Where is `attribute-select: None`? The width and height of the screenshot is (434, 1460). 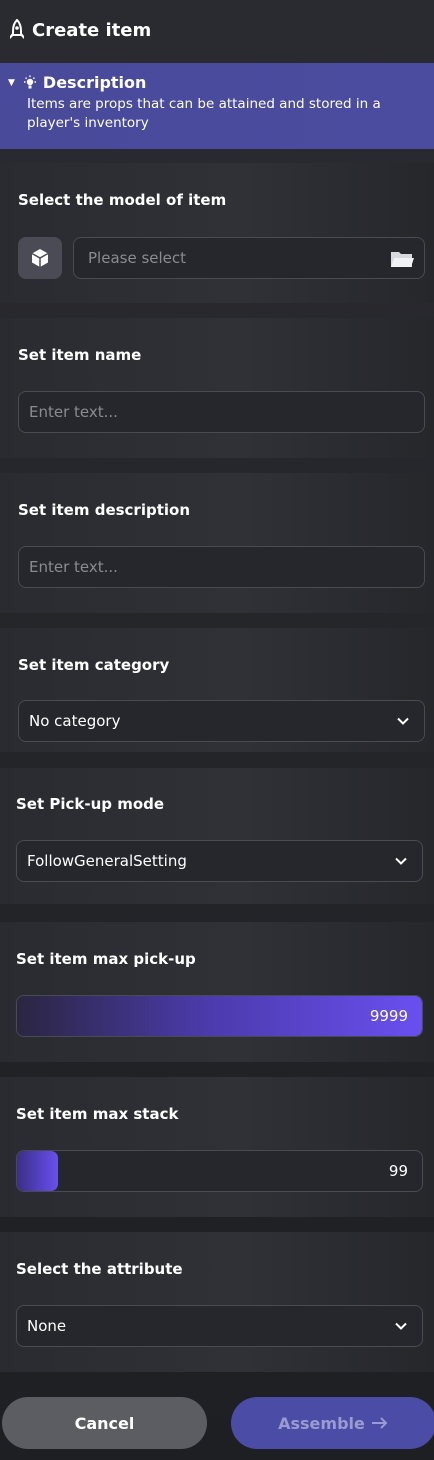
attribute-select: None is located at coordinates (219, 1326).